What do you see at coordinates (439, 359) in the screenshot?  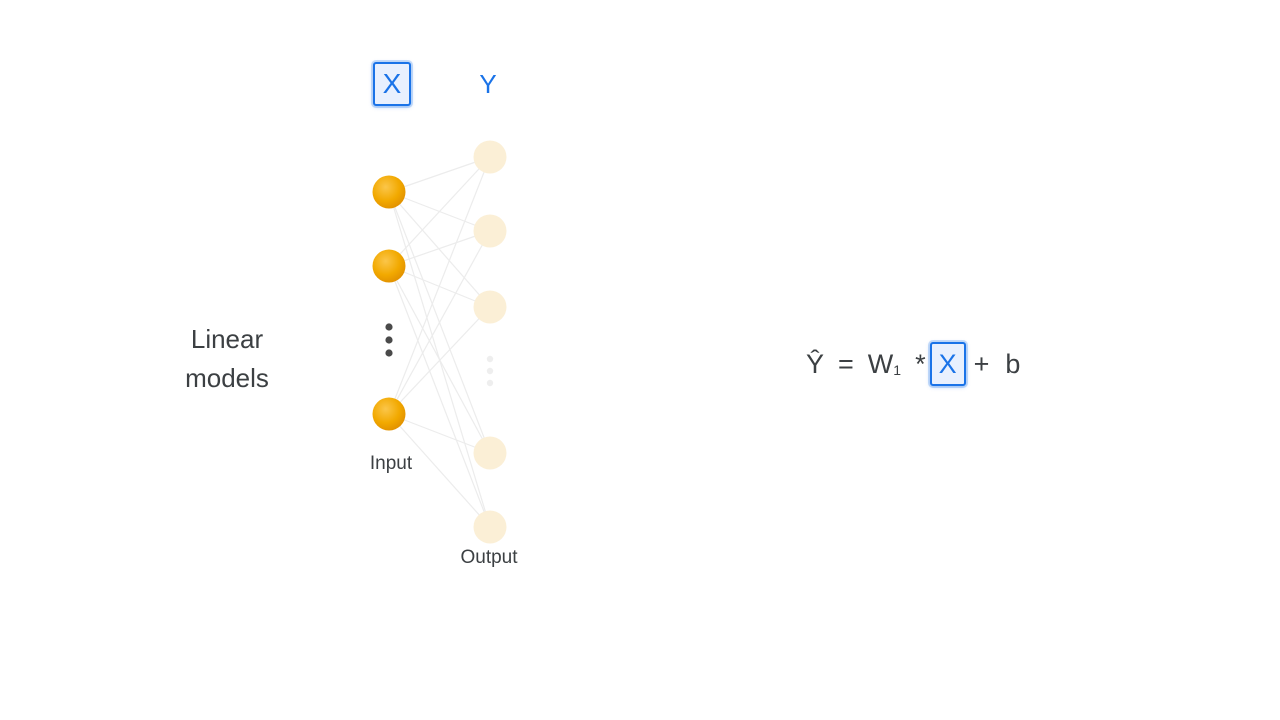 I see `connection-line` at bounding box center [439, 359].